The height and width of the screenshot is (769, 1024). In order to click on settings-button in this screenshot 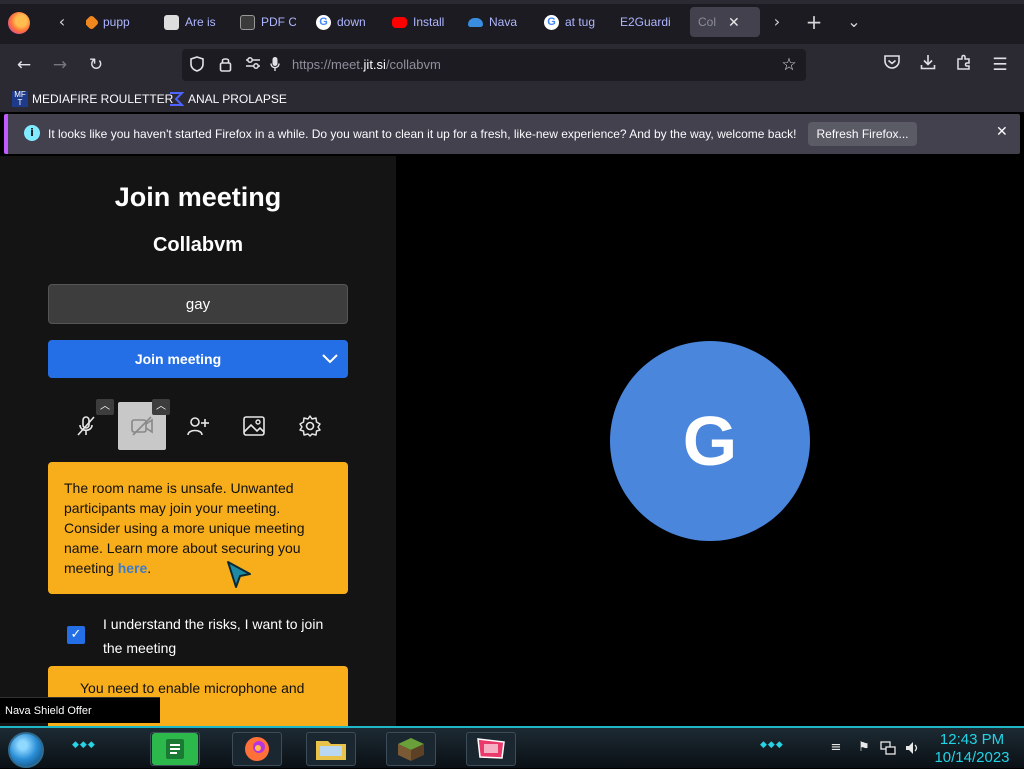, I will do `click(310, 426)`.